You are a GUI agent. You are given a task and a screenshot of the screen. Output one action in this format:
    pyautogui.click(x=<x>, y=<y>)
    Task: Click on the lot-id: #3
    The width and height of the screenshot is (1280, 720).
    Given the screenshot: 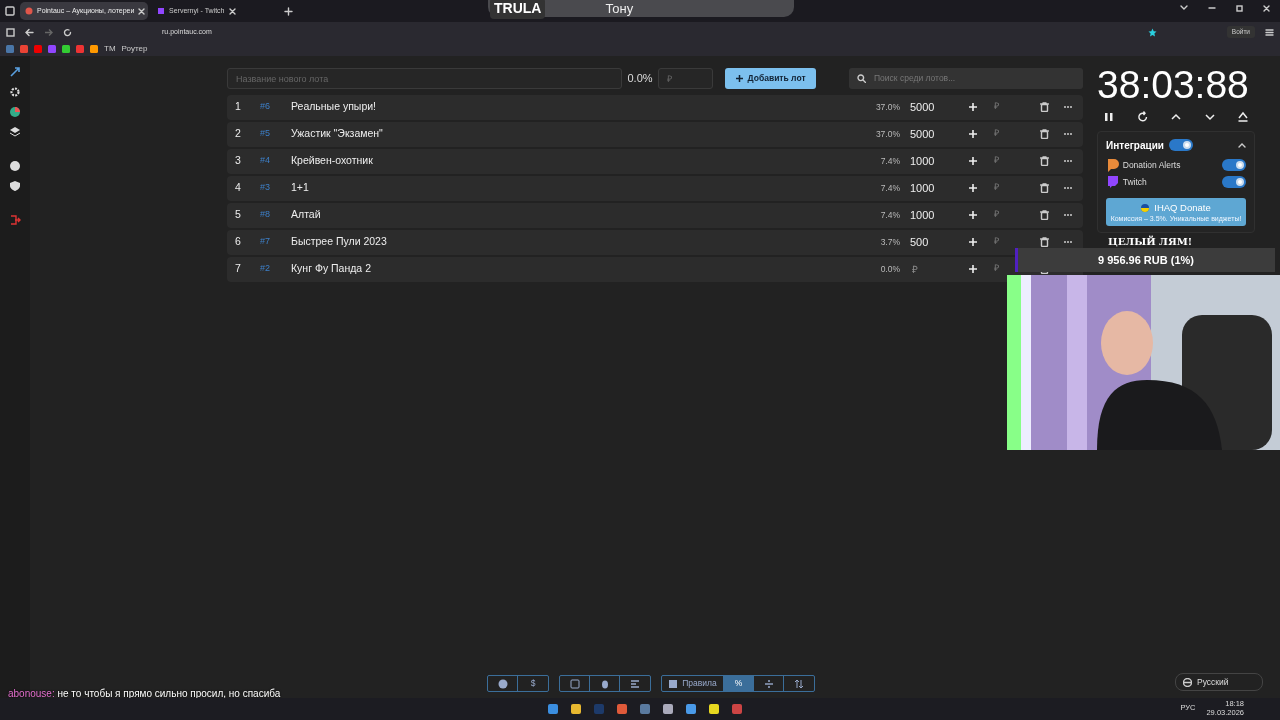 What is the action you would take?
    pyautogui.click(x=265, y=188)
    